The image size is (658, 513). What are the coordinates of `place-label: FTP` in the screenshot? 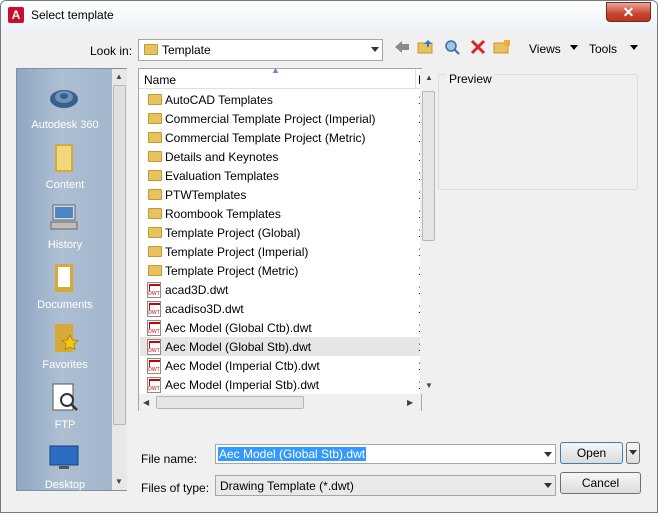 It's located at (65, 425).